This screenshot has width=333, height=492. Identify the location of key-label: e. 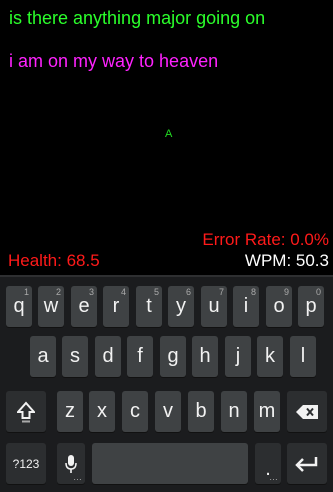
(84, 306).